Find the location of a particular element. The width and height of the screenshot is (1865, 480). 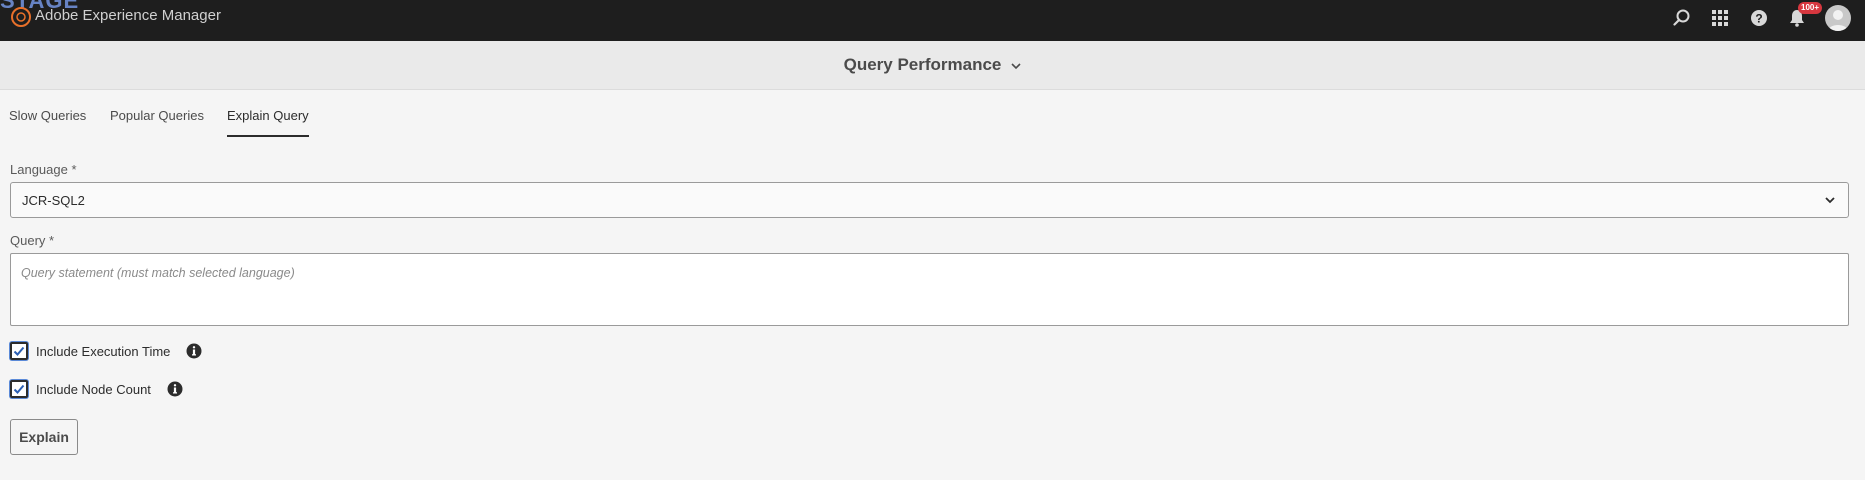

page-title-dropdown: Query Performance is located at coordinates (933, 65).